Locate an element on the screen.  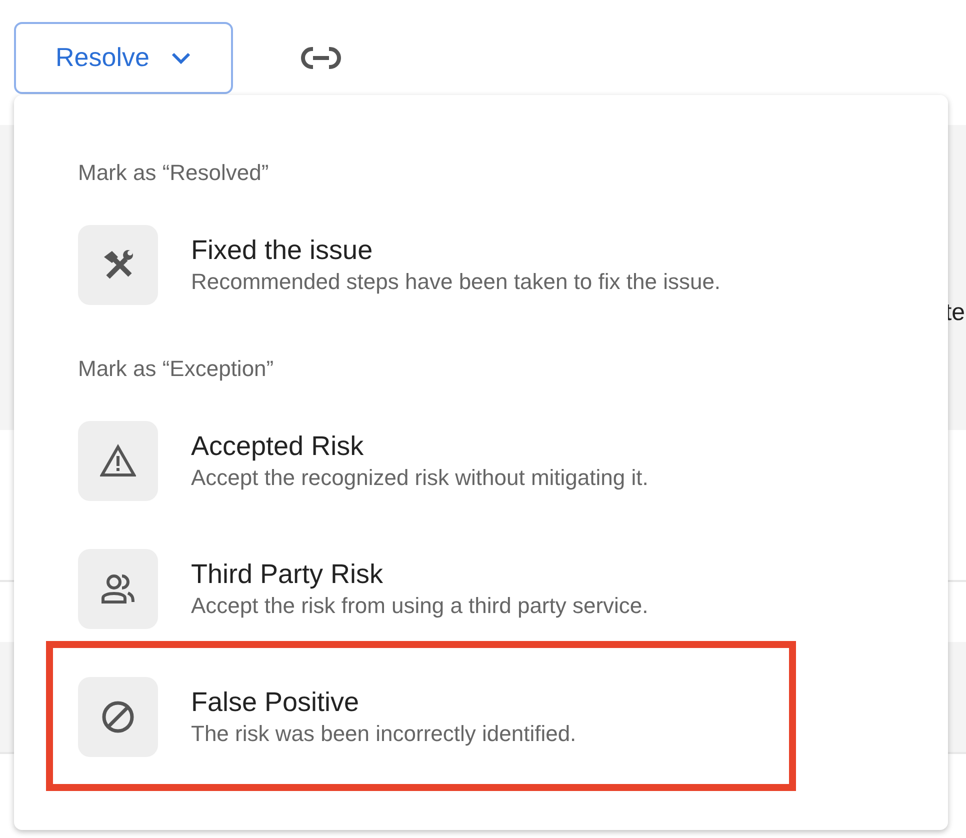
section-heading: Mark as “Resolved” is located at coordinates (174, 173).